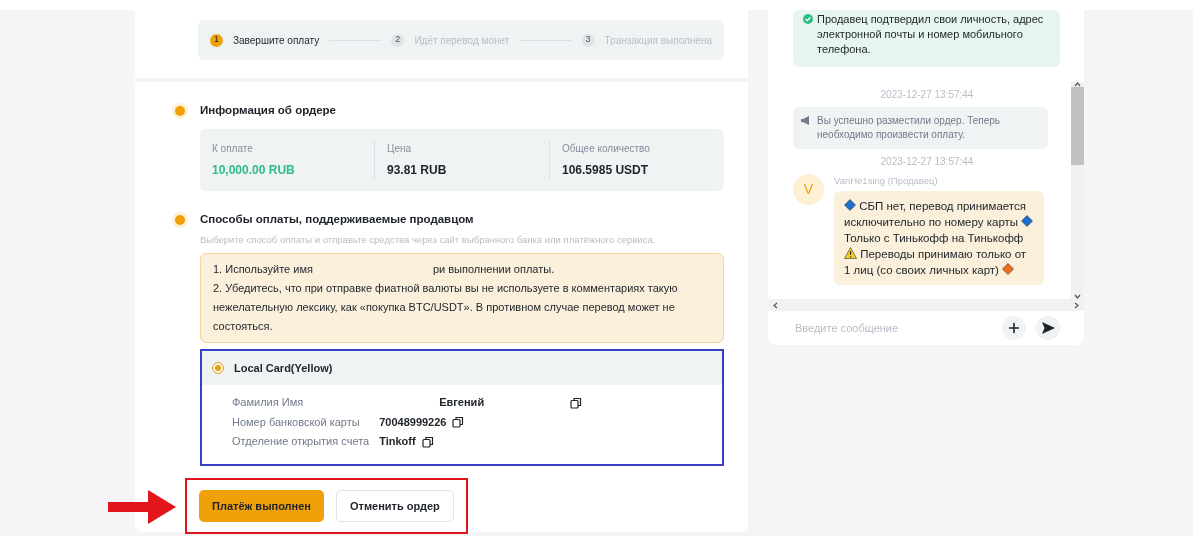 The image size is (1193, 536). I want to click on step-number: 2, so click(398, 40).